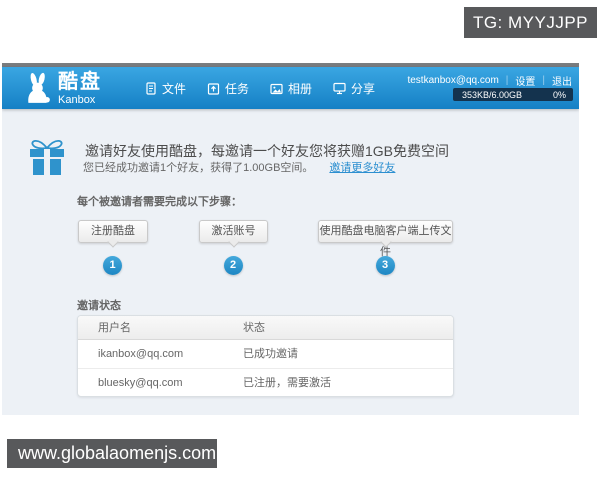 This screenshot has width=600, height=480. What do you see at coordinates (112, 453) in the screenshot?
I see `site-watermark: www.globalaomenjs.com` at bounding box center [112, 453].